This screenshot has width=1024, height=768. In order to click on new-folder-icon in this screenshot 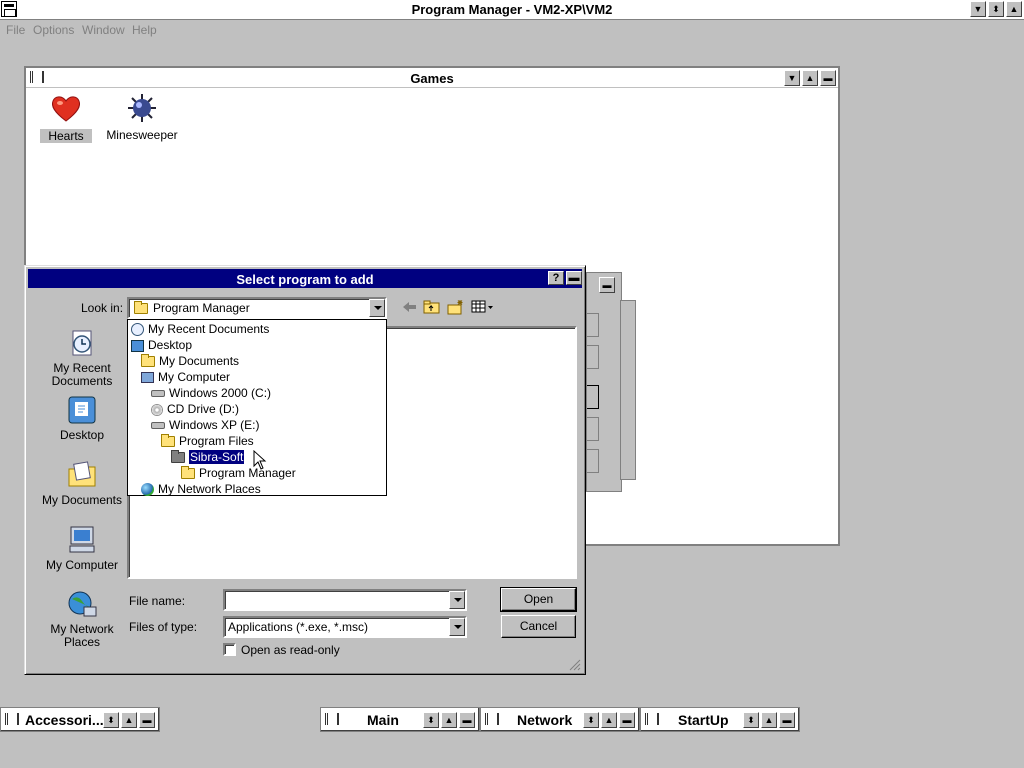, I will do `click(457, 308)`.